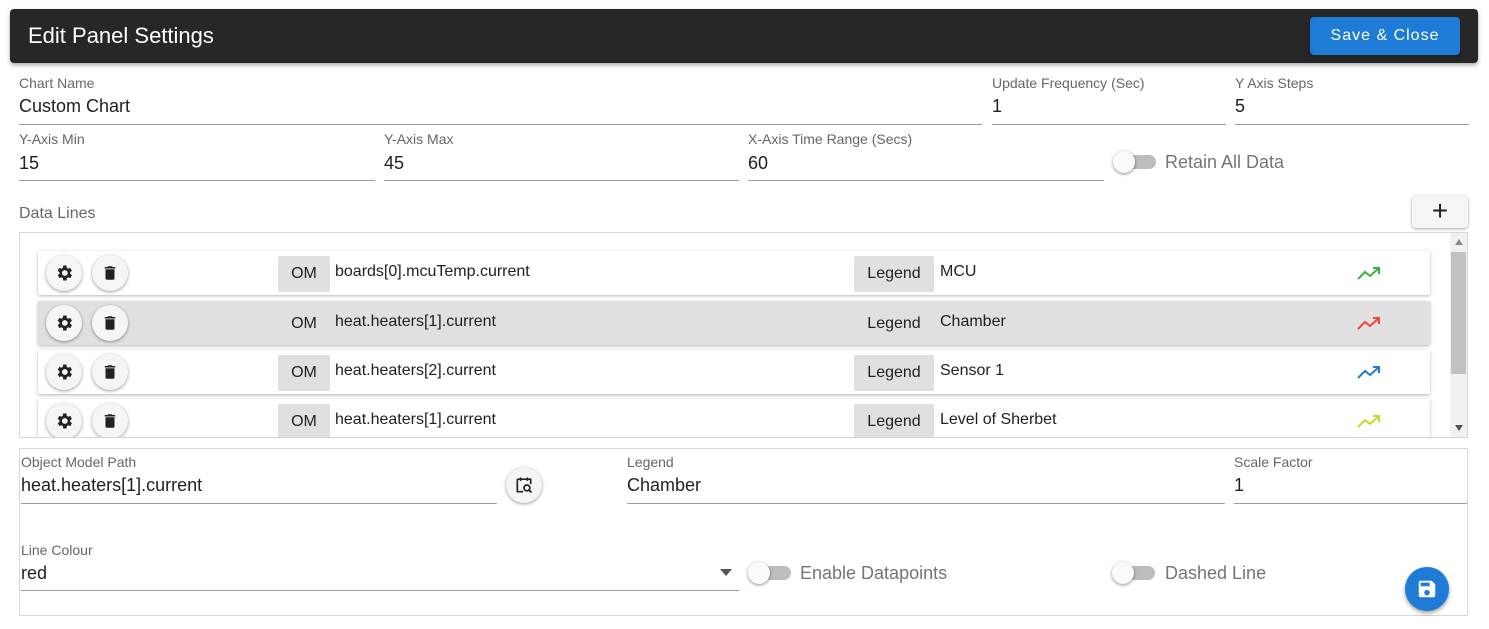  Describe the element at coordinates (1124, 162) in the screenshot. I see `retain-all-data-toggle-thumb` at that location.